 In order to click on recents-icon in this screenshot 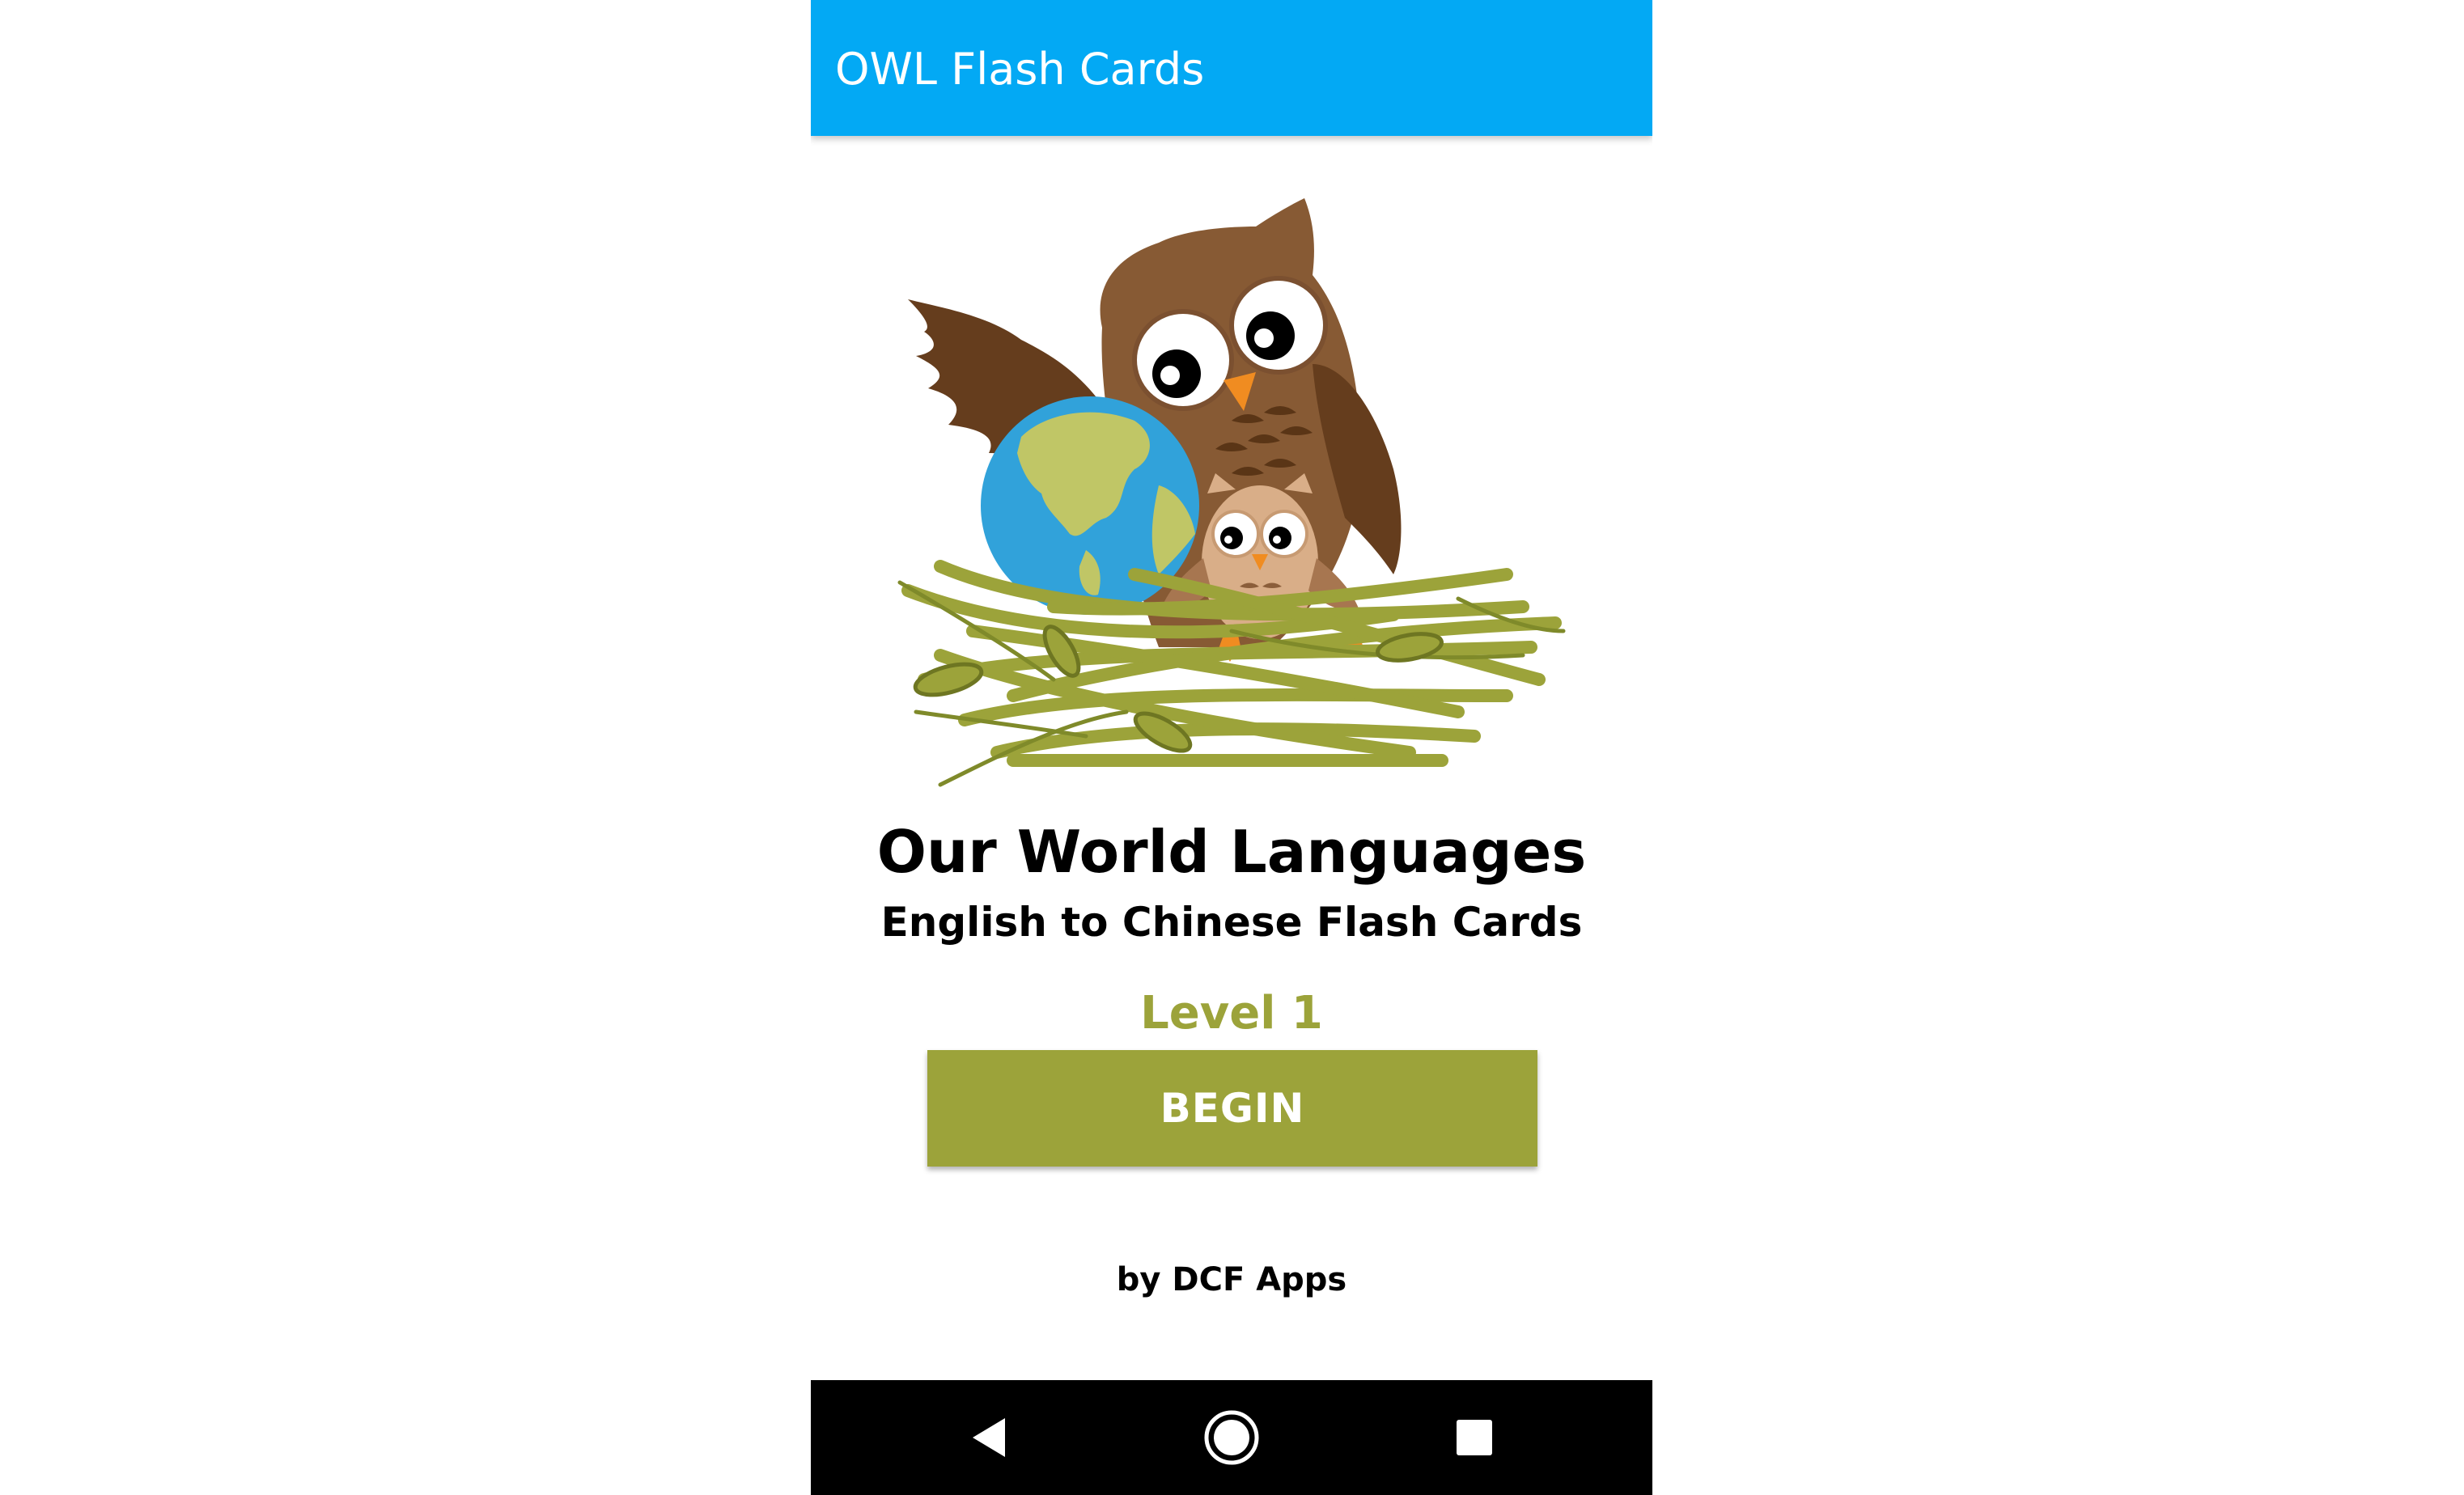, I will do `click(1474, 1437)`.